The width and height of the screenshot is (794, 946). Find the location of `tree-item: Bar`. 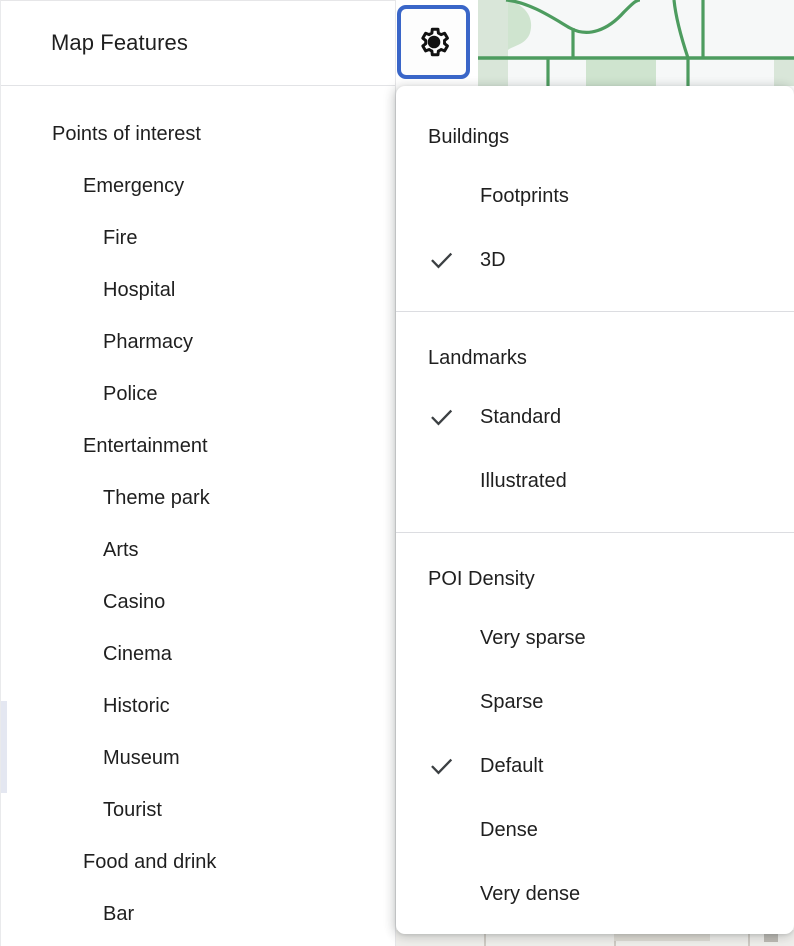

tree-item: Bar is located at coordinates (198, 914).